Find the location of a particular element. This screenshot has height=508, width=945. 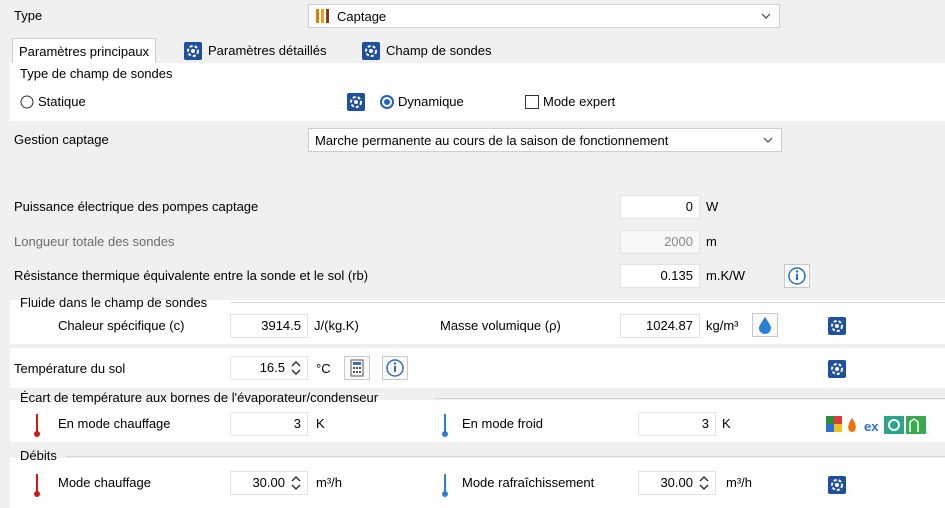

temp-sol-value: 16.5 is located at coordinates (272, 367).